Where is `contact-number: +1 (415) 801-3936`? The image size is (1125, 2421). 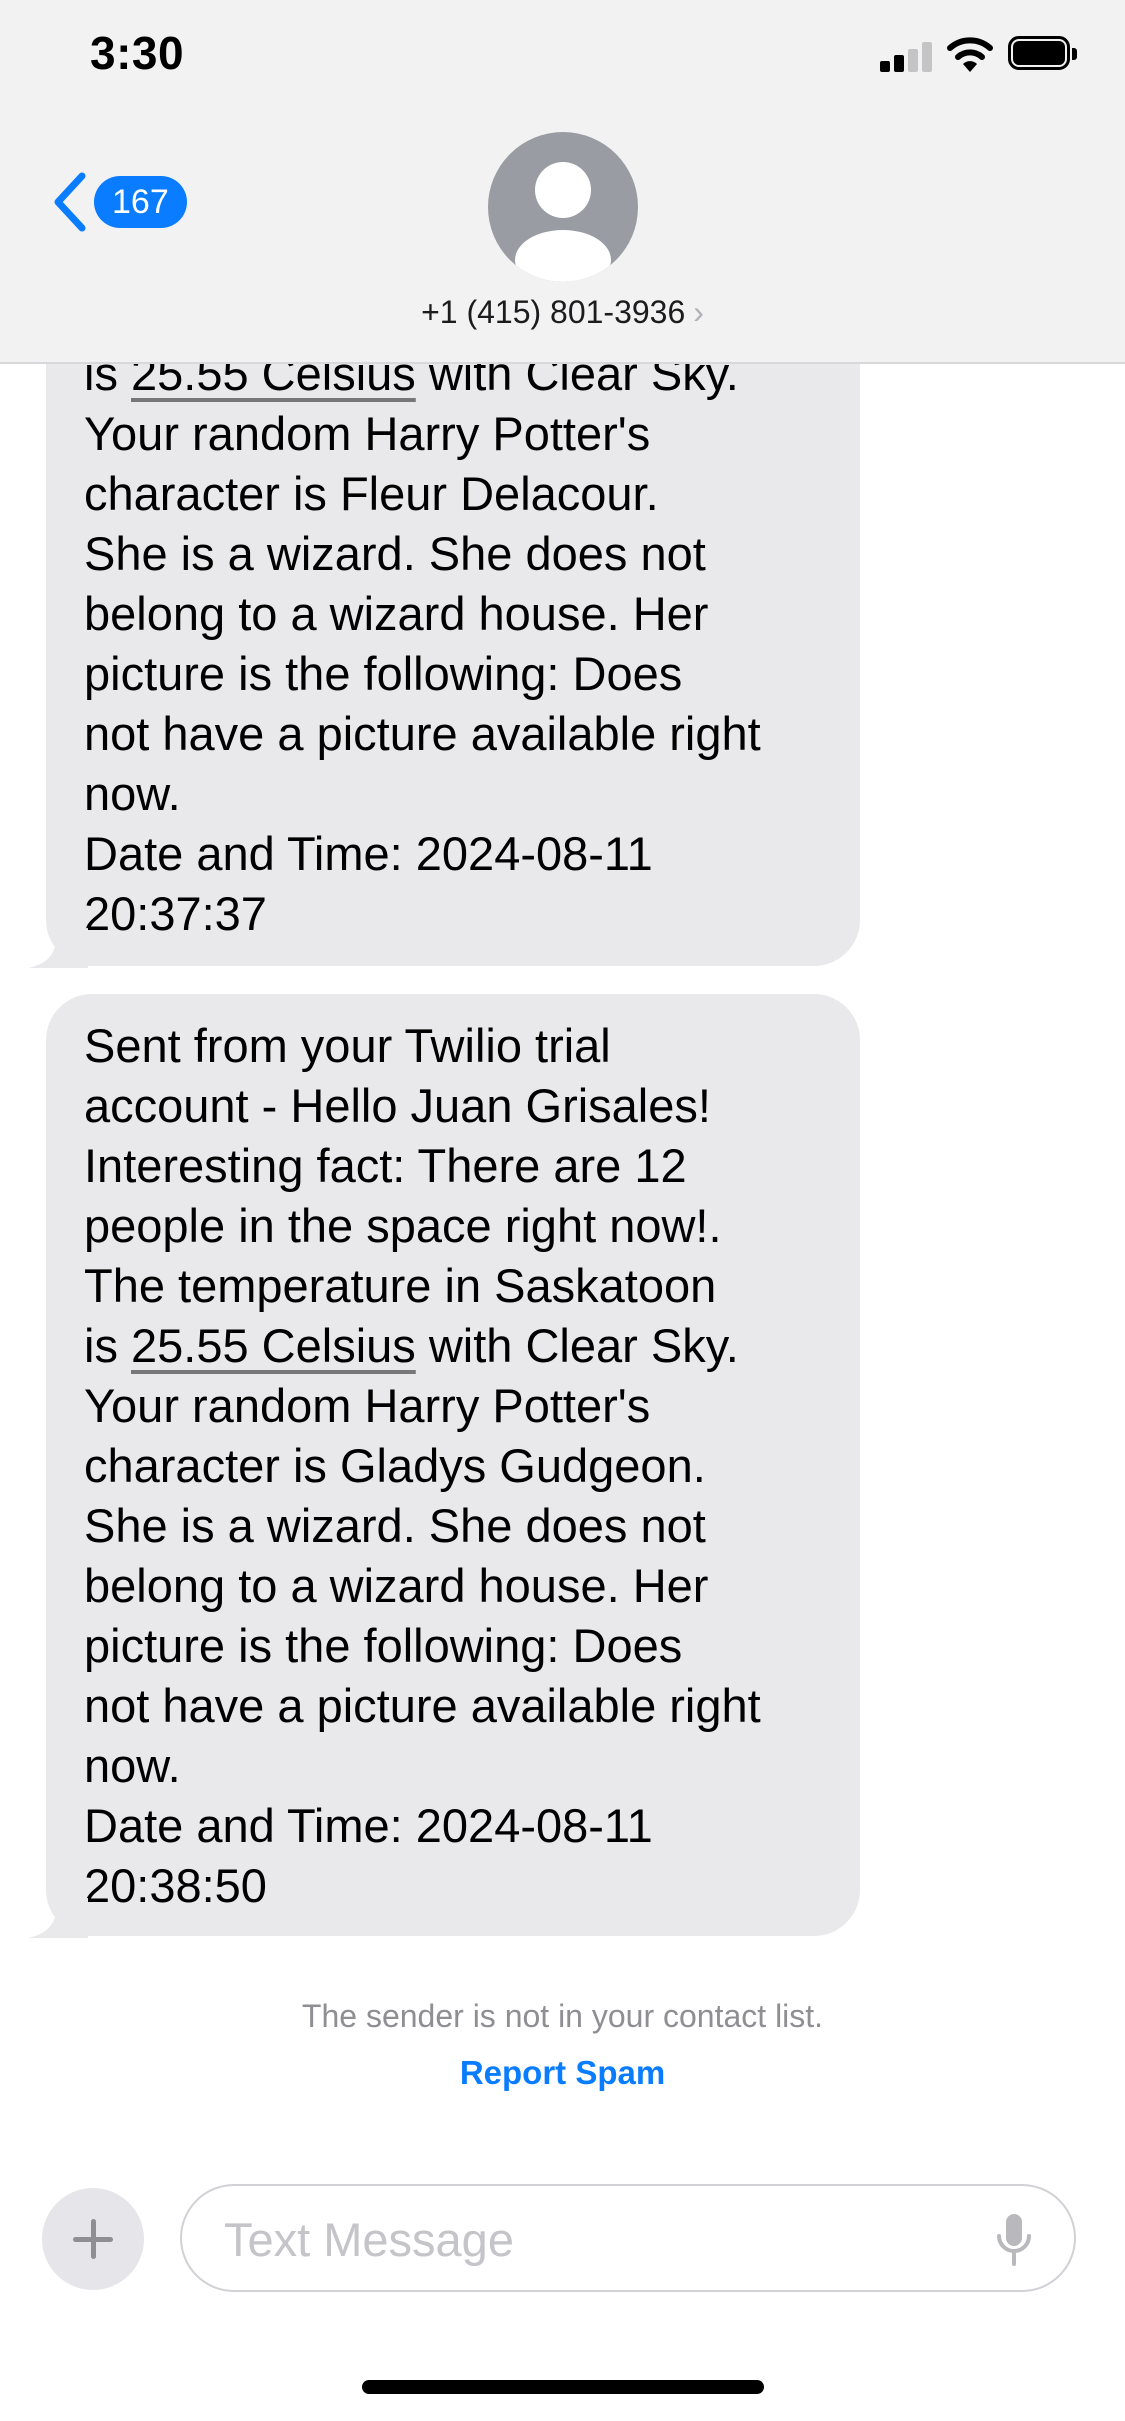 contact-number: +1 (415) 801-3936 is located at coordinates (553, 312).